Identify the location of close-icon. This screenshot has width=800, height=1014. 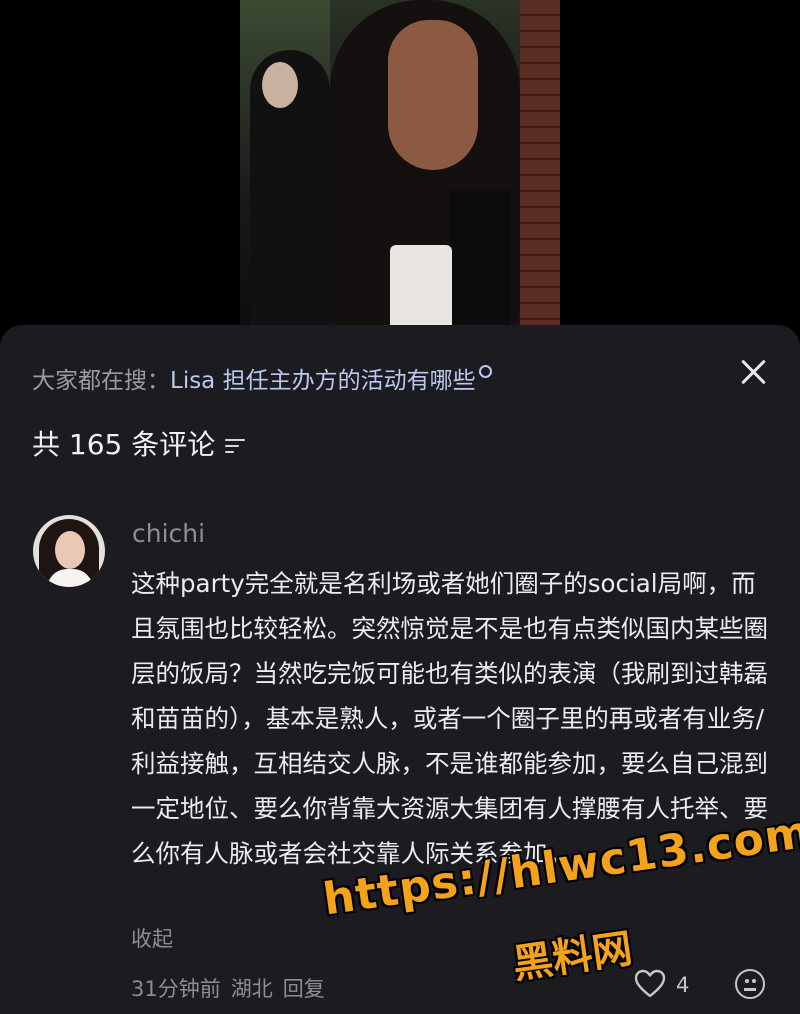
(753, 372).